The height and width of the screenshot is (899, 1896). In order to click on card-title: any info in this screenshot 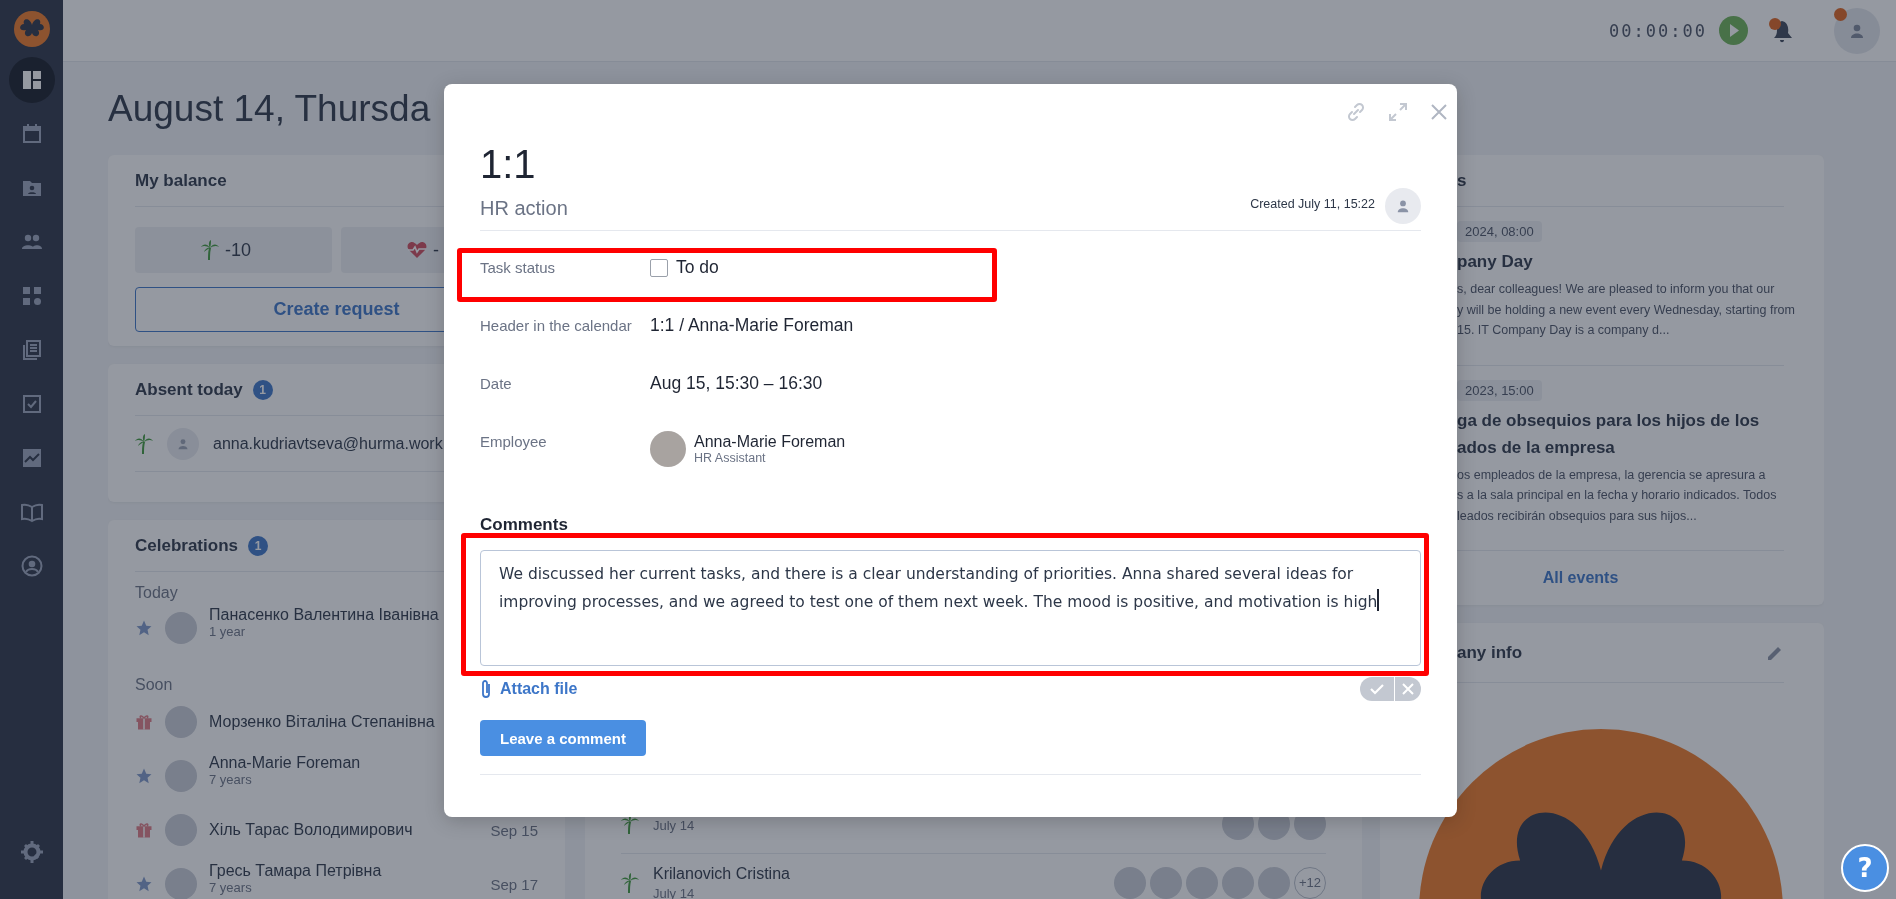, I will do `click(1490, 652)`.